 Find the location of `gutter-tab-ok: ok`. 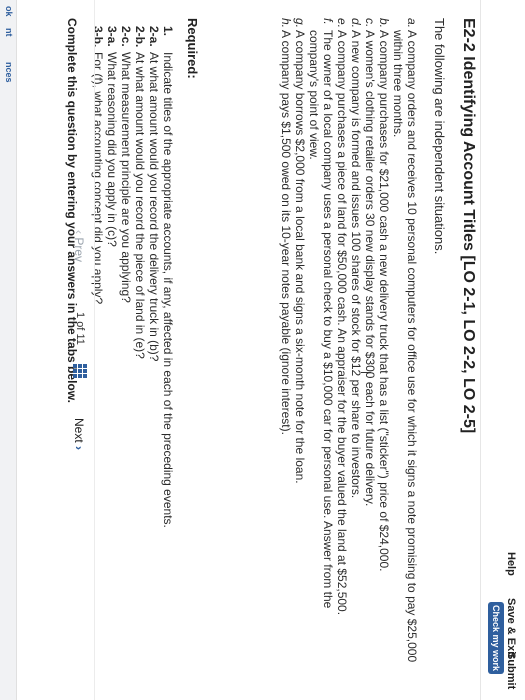

gutter-tab-ok: ok is located at coordinates (9, 11).